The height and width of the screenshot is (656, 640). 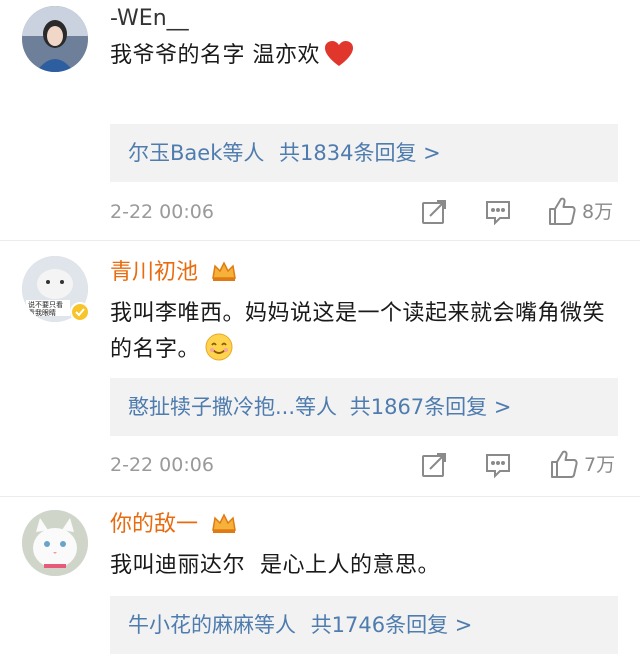 I want to click on username-text: 青川初池, so click(x=154, y=272).